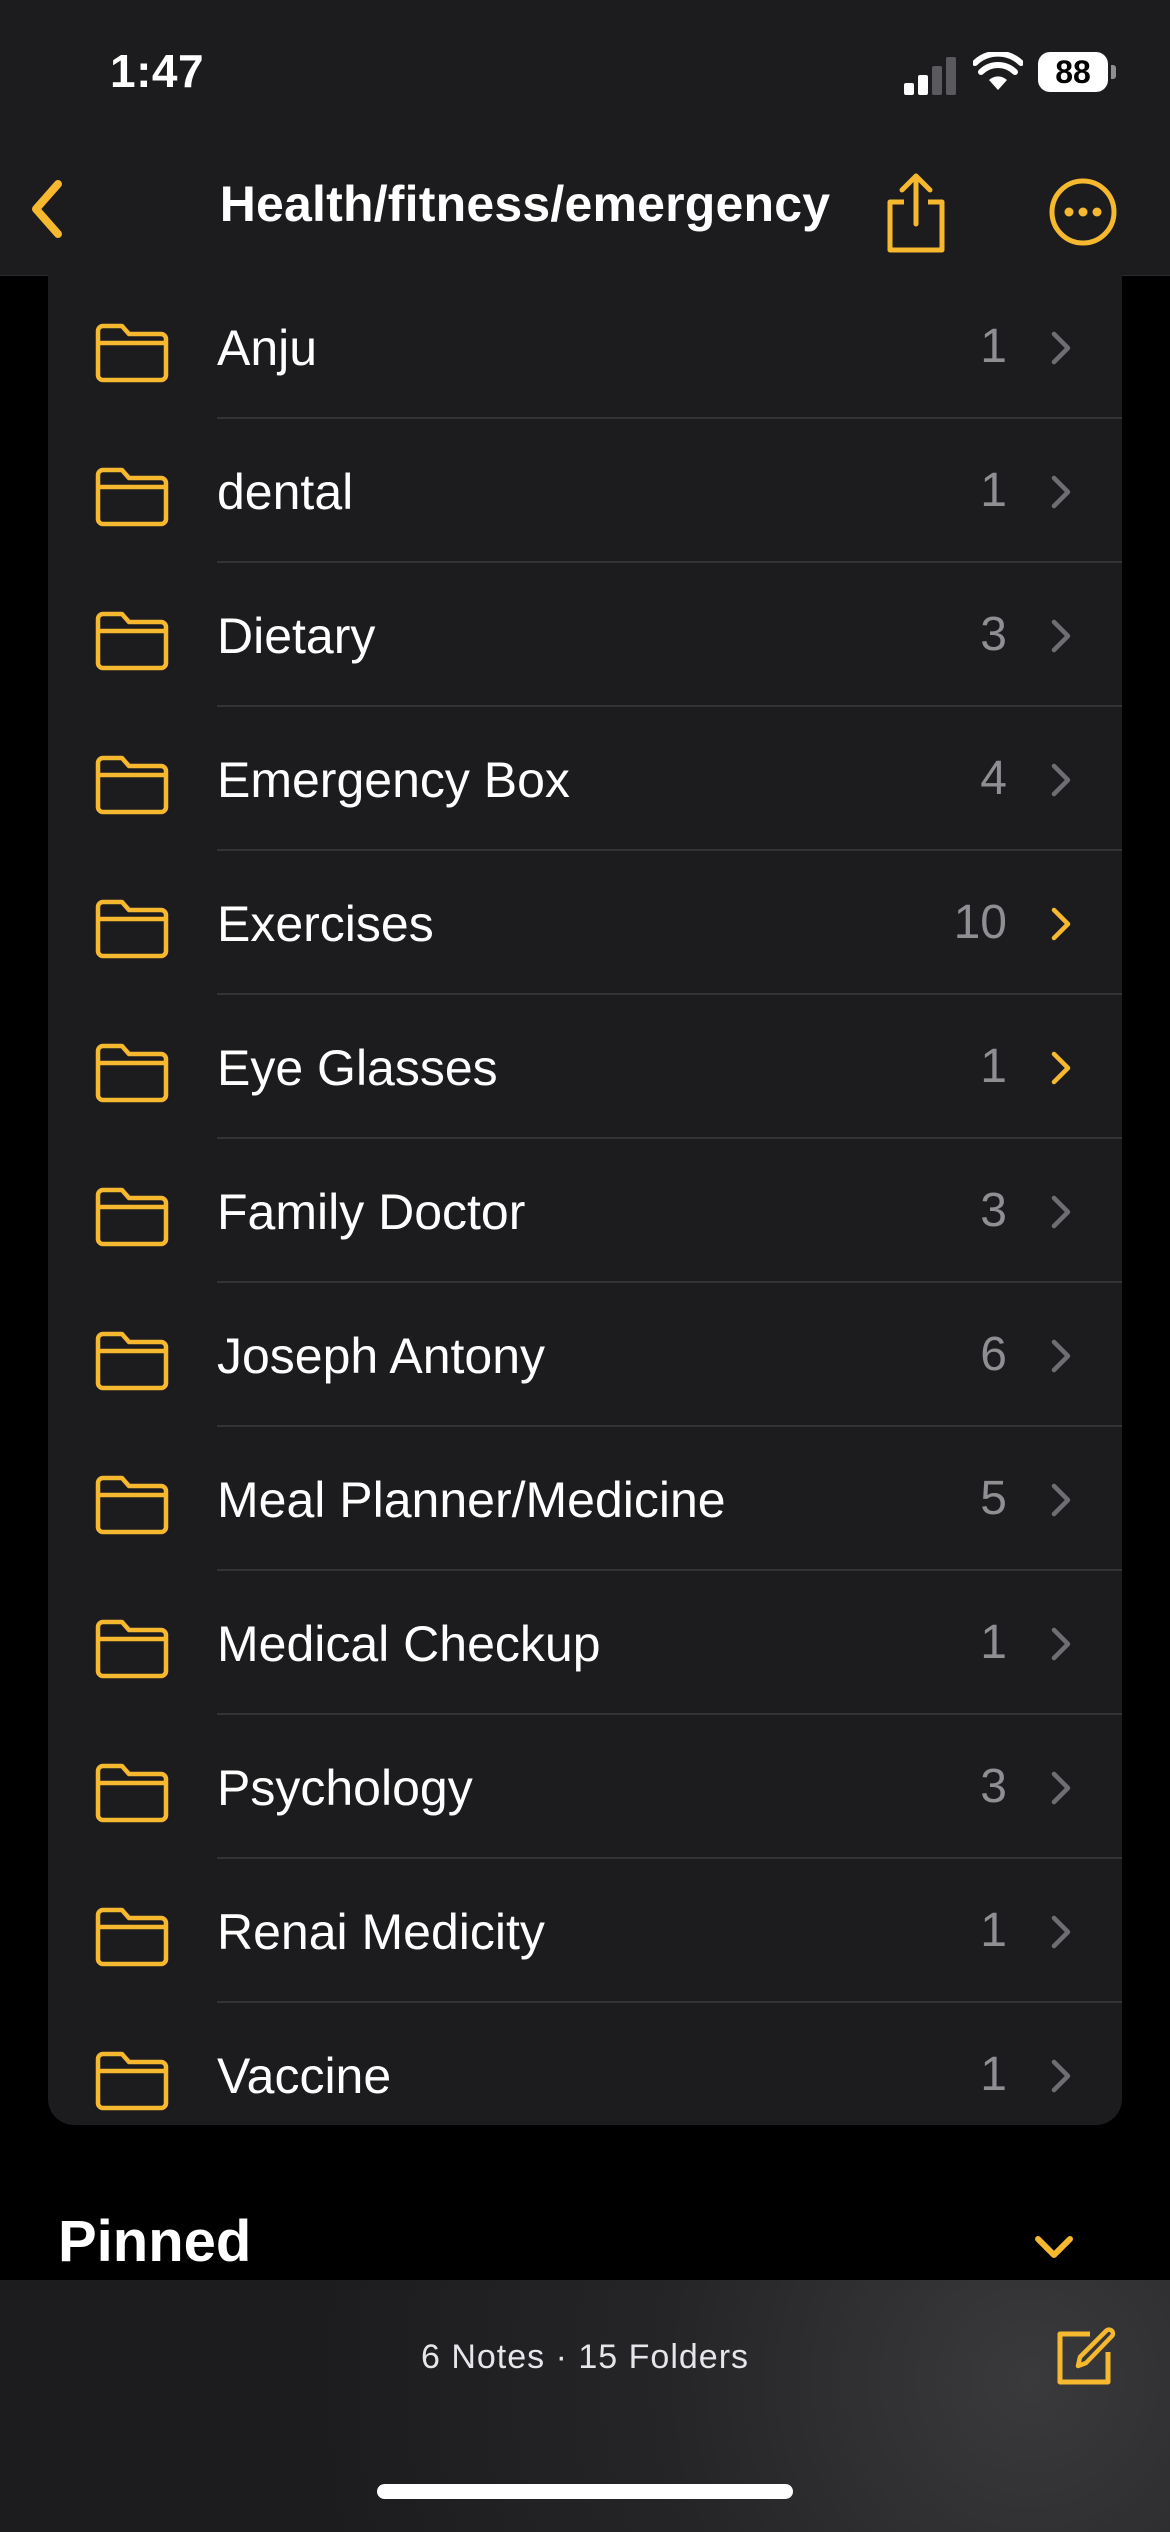 This screenshot has width=1170, height=2532. What do you see at coordinates (267, 348) in the screenshot?
I see `folder-name: Anju` at bounding box center [267, 348].